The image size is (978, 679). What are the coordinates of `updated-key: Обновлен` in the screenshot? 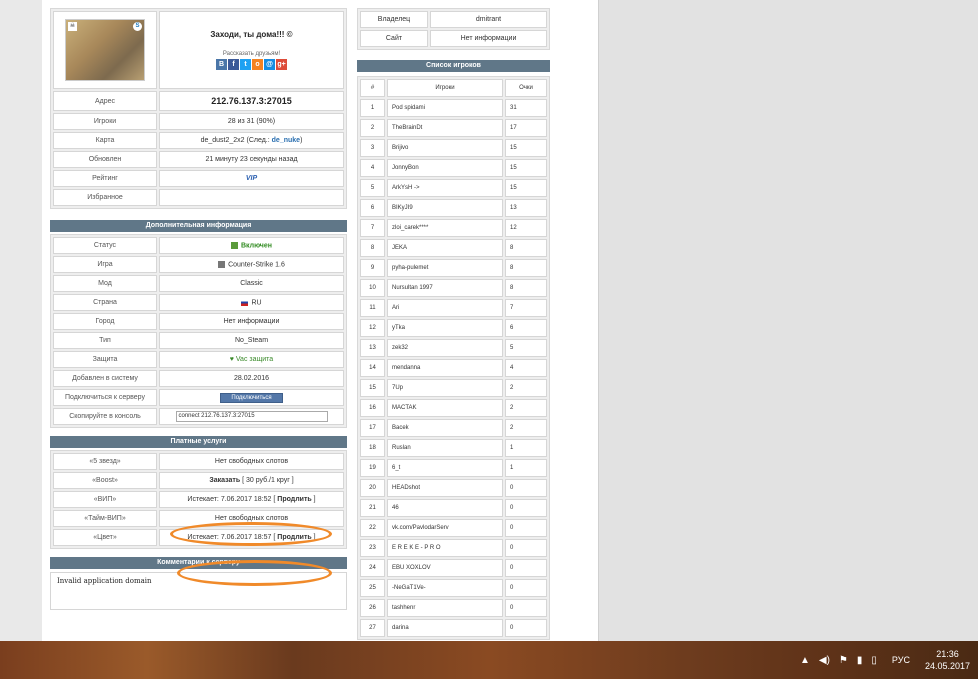 It's located at (105, 159).